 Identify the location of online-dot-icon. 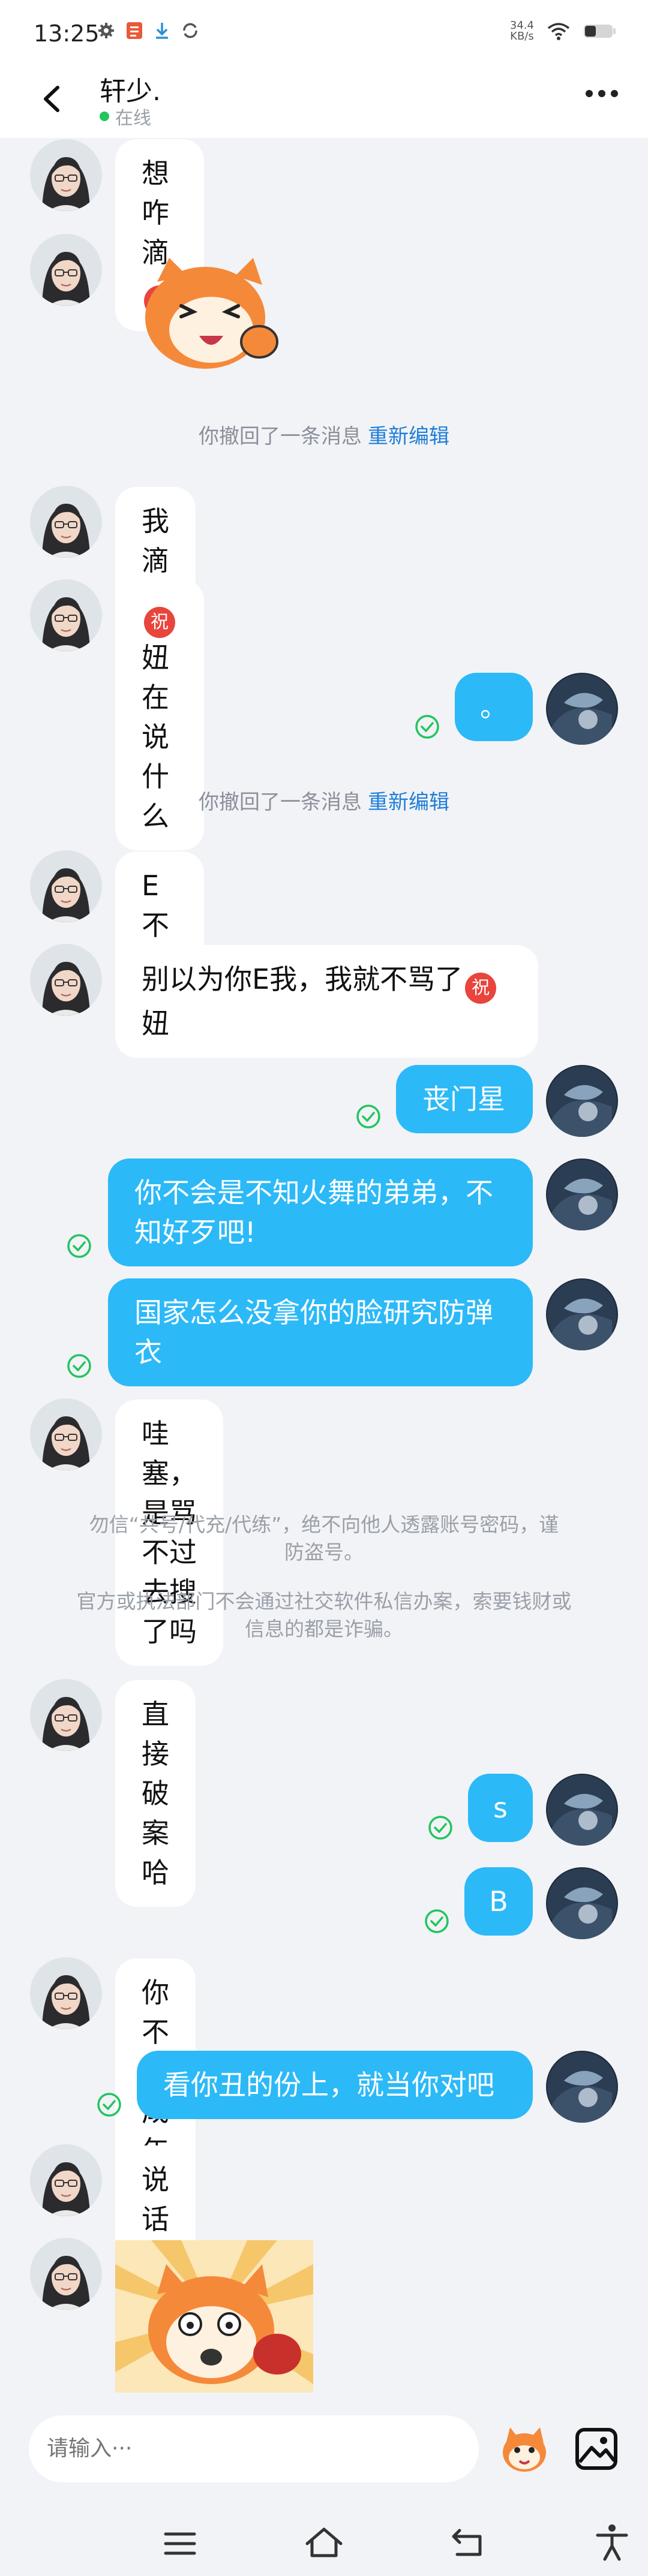
(105, 117).